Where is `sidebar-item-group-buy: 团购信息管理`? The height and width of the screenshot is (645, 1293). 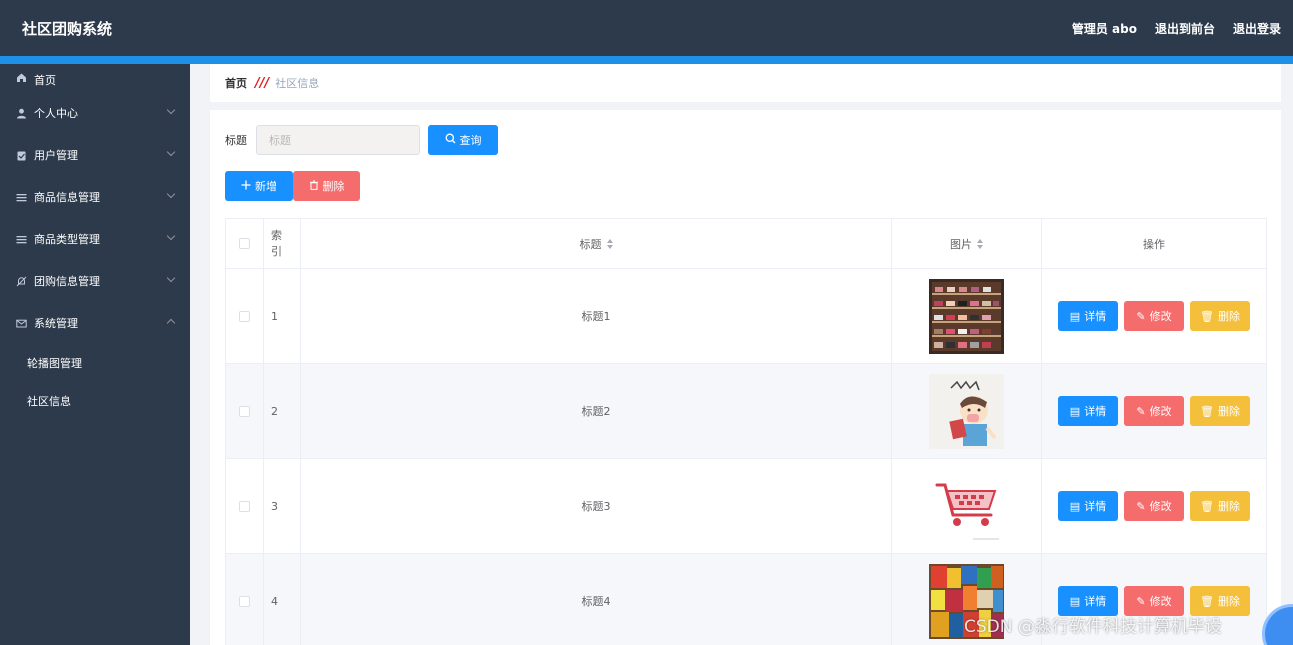 sidebar-item-group-buy: 团购信息管理 is located at coordinates (95, 281).